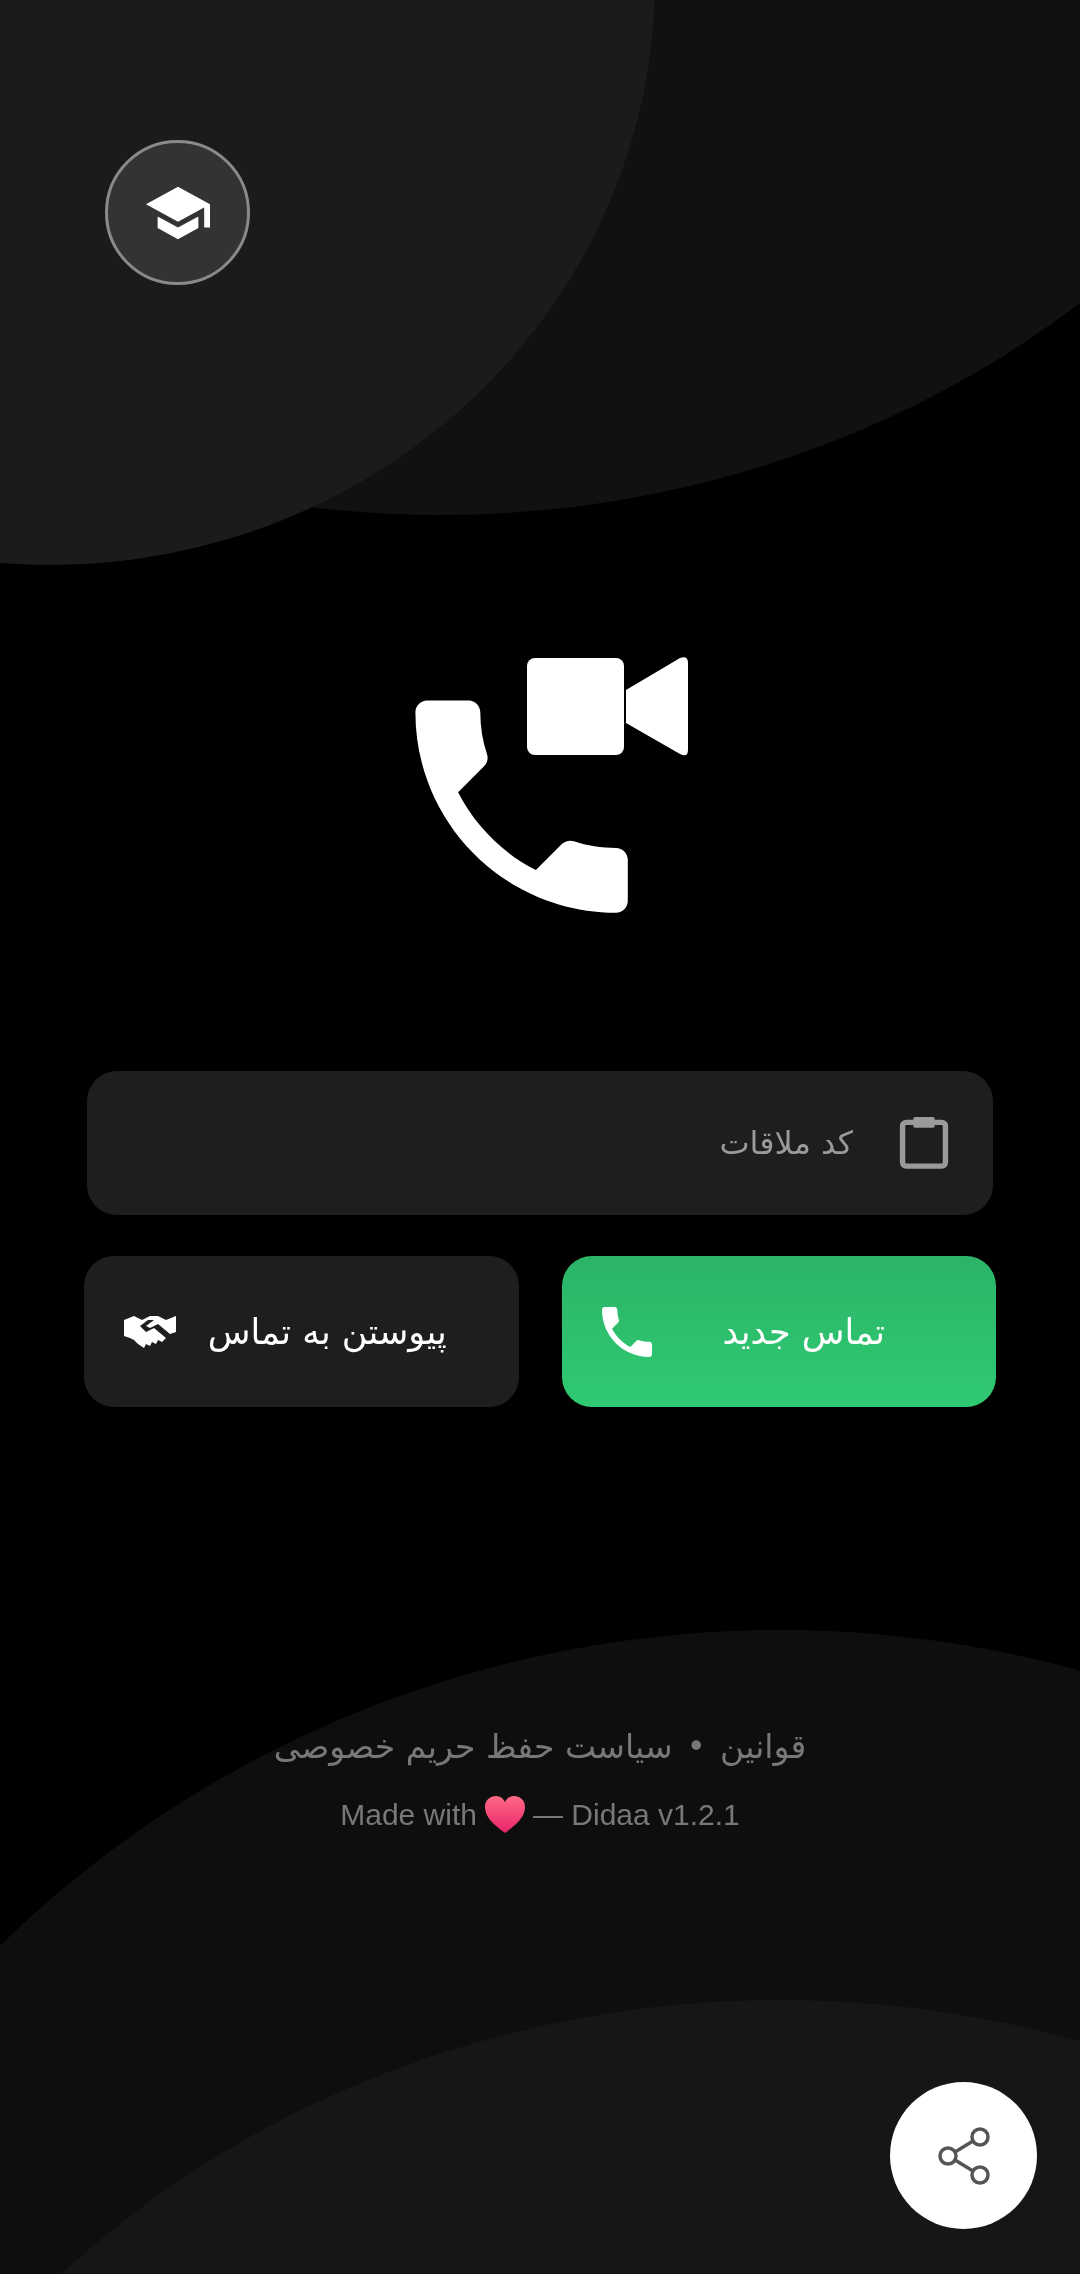  What do you see at coordinates (408, 1815) in the screenshot?
I see `credit-text: Made with` at bounding box center [408, 1815].